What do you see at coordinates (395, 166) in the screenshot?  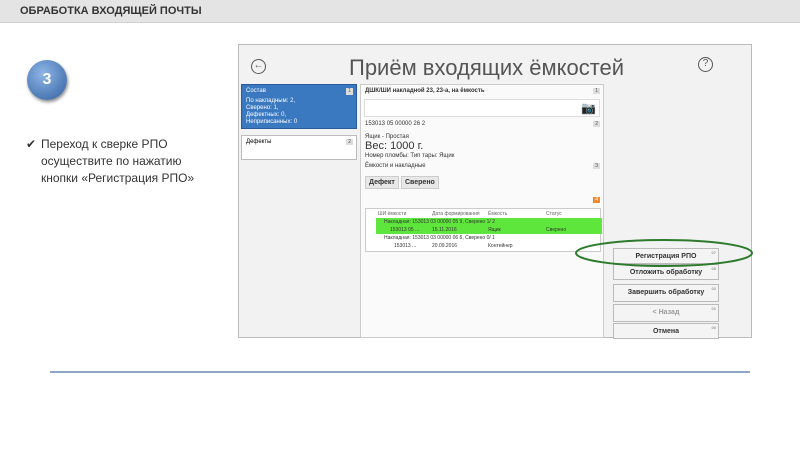 I see `containers-label: Ёмкости и накладные` at bounding box center [395, 166].